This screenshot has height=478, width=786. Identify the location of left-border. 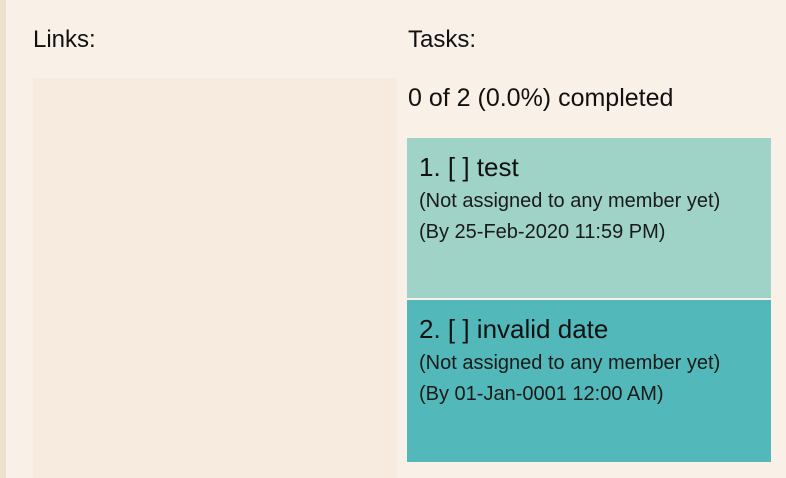
(3, 239).